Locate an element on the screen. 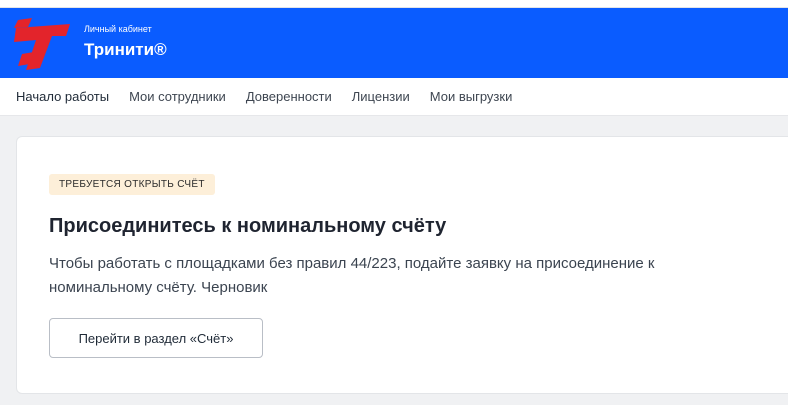 This screenshot has width=788, height=405. header-subtitle: Личный кабинет is located at coordinates (118, 29).